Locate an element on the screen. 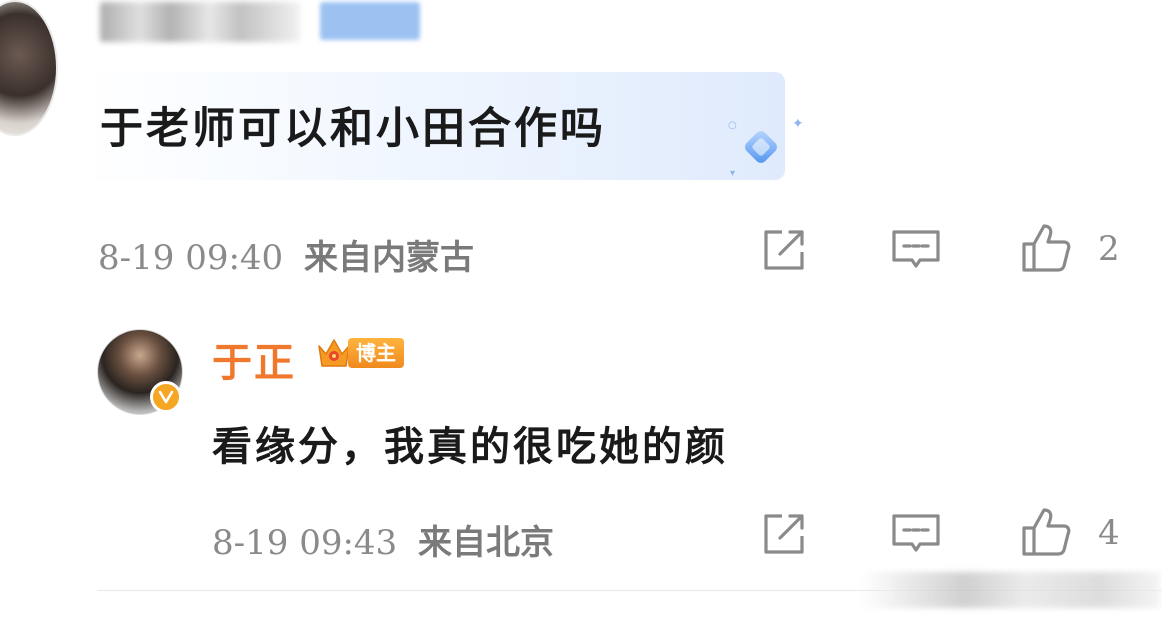  commenter-avatar is located at coordinates (29, 68).